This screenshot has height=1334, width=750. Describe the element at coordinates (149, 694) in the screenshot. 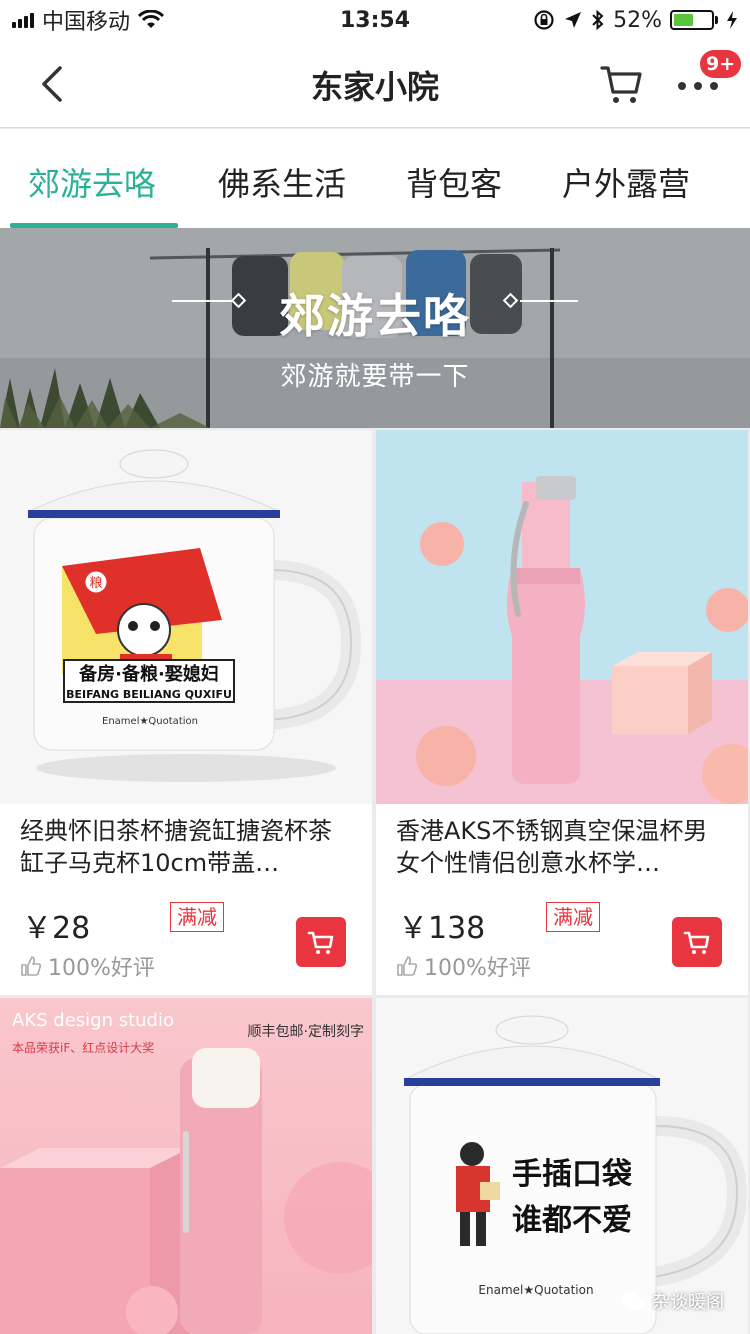

I see `mug-pinyin: BEIFANG BEILIANG QUXIFU` at that location.